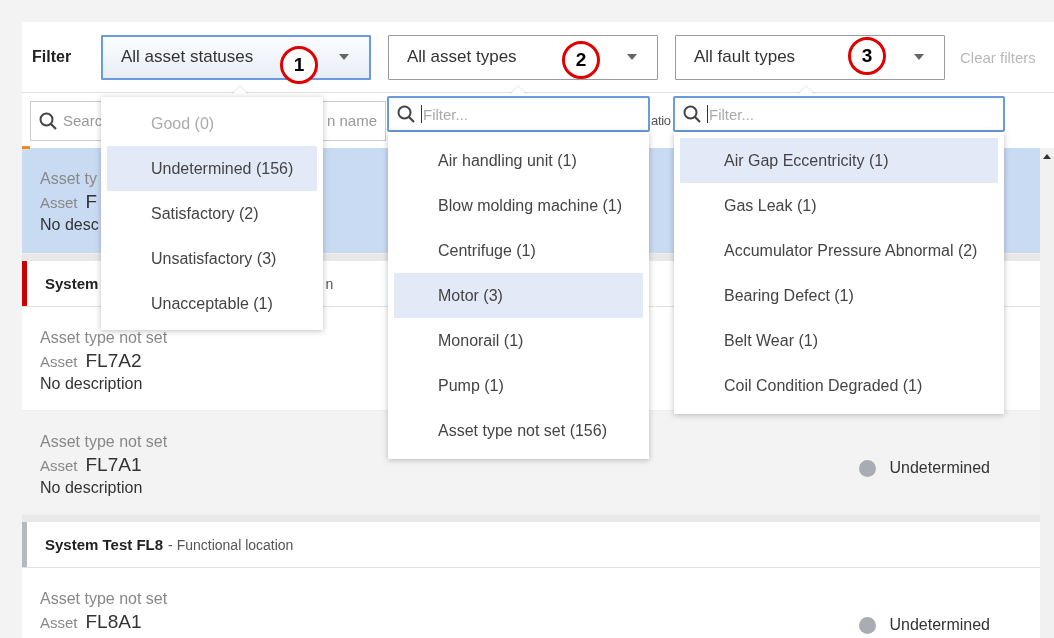  I want to click on search-placeholder: Searc, so click(83, 120).